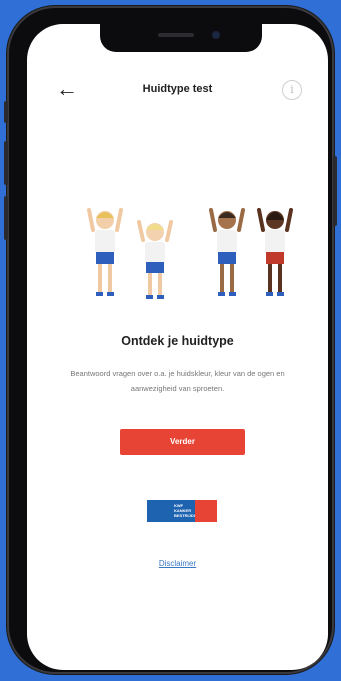 This screenshot has width=341, height=681. Describe the element at coordinates (181, 38) in the screenshot. I see `notch` at that location.